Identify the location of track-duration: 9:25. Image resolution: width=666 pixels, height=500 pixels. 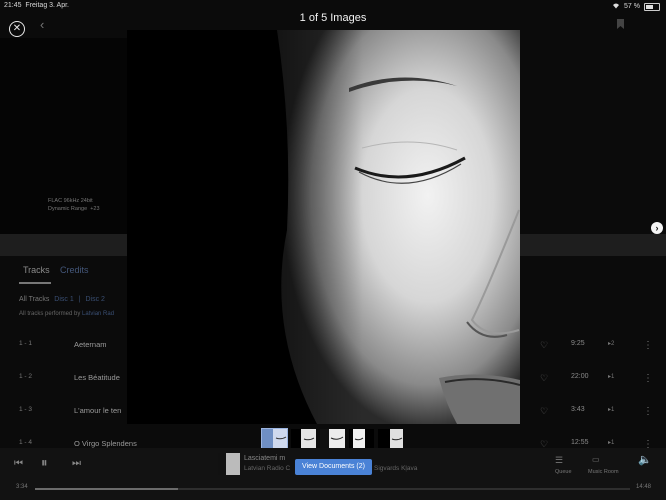
(578, 343).